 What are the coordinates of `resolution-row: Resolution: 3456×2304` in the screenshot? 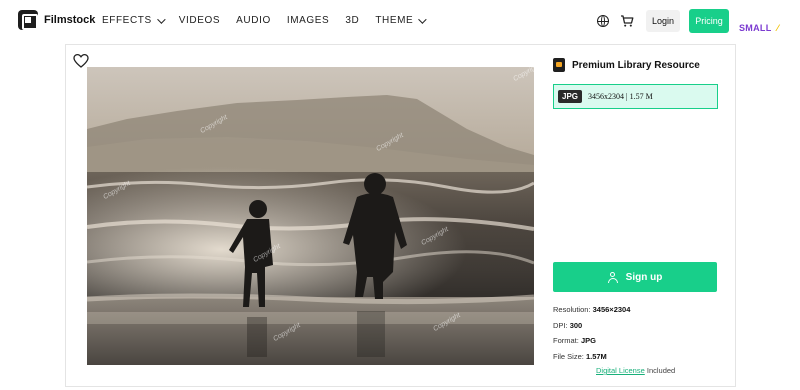 It's located at (591, 309).